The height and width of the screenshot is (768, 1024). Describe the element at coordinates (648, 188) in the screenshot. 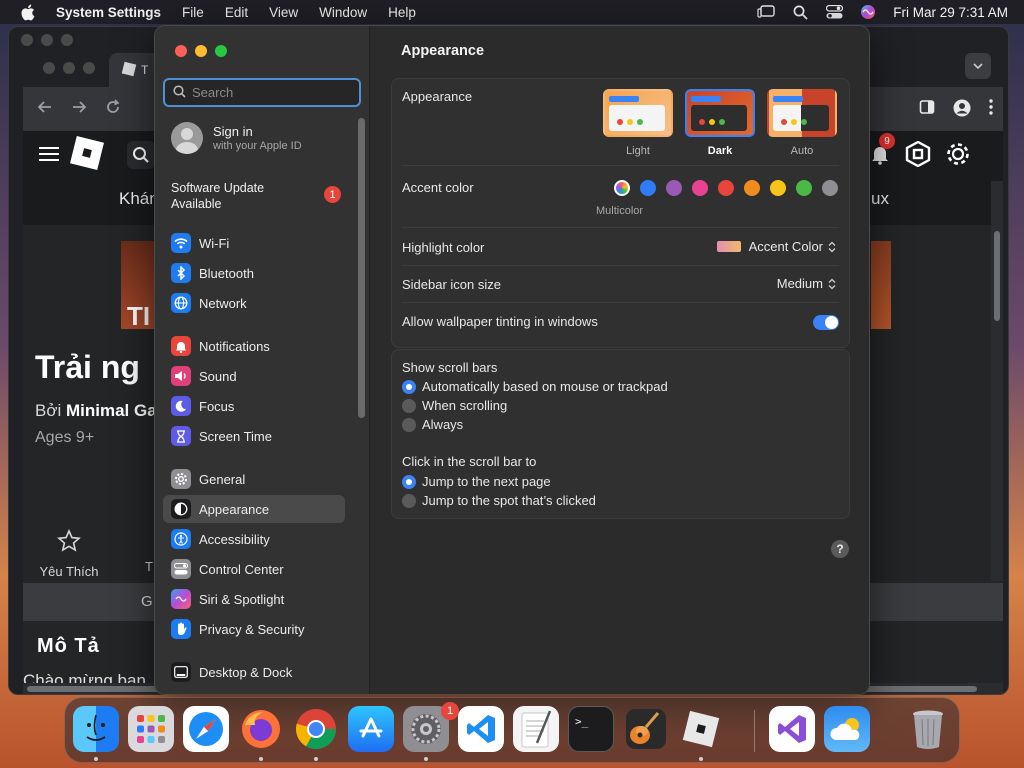

I see `accent-blue-swatch` at that location.